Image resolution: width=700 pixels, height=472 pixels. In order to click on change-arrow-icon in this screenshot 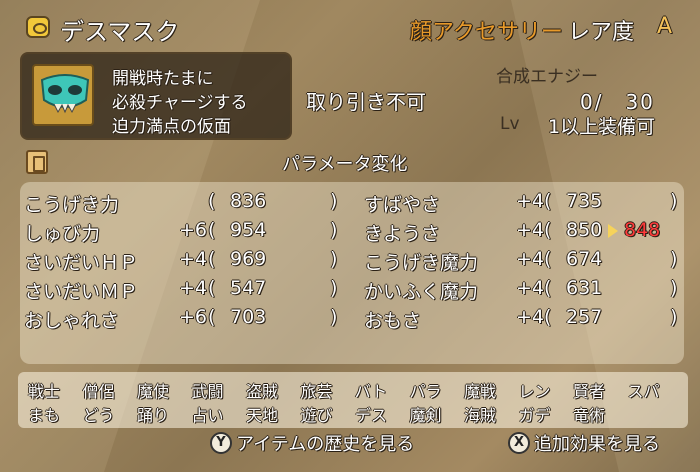, I will do `click(613, 231)`.